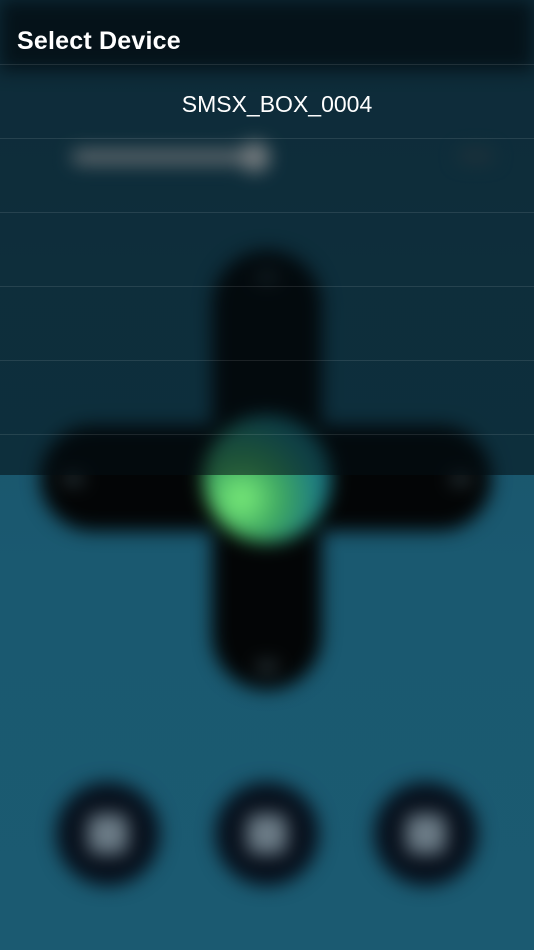  What do you see at coordinates (461, 479) in the screenshot?
I see `chevron-right-icon` at bounding box center [461, 479].